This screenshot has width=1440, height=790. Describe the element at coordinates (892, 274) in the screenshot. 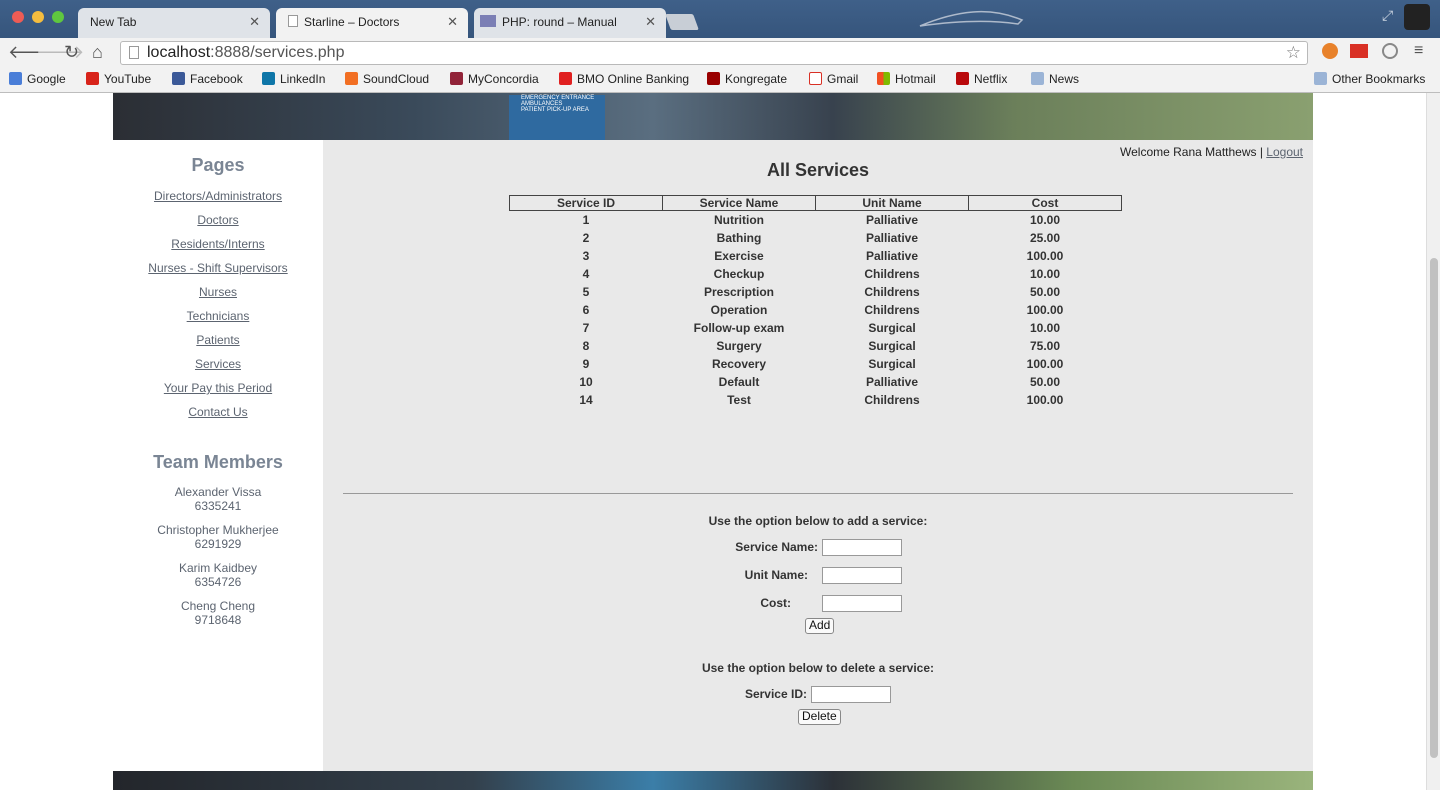

I see `table-cell: Childrens` at that location.